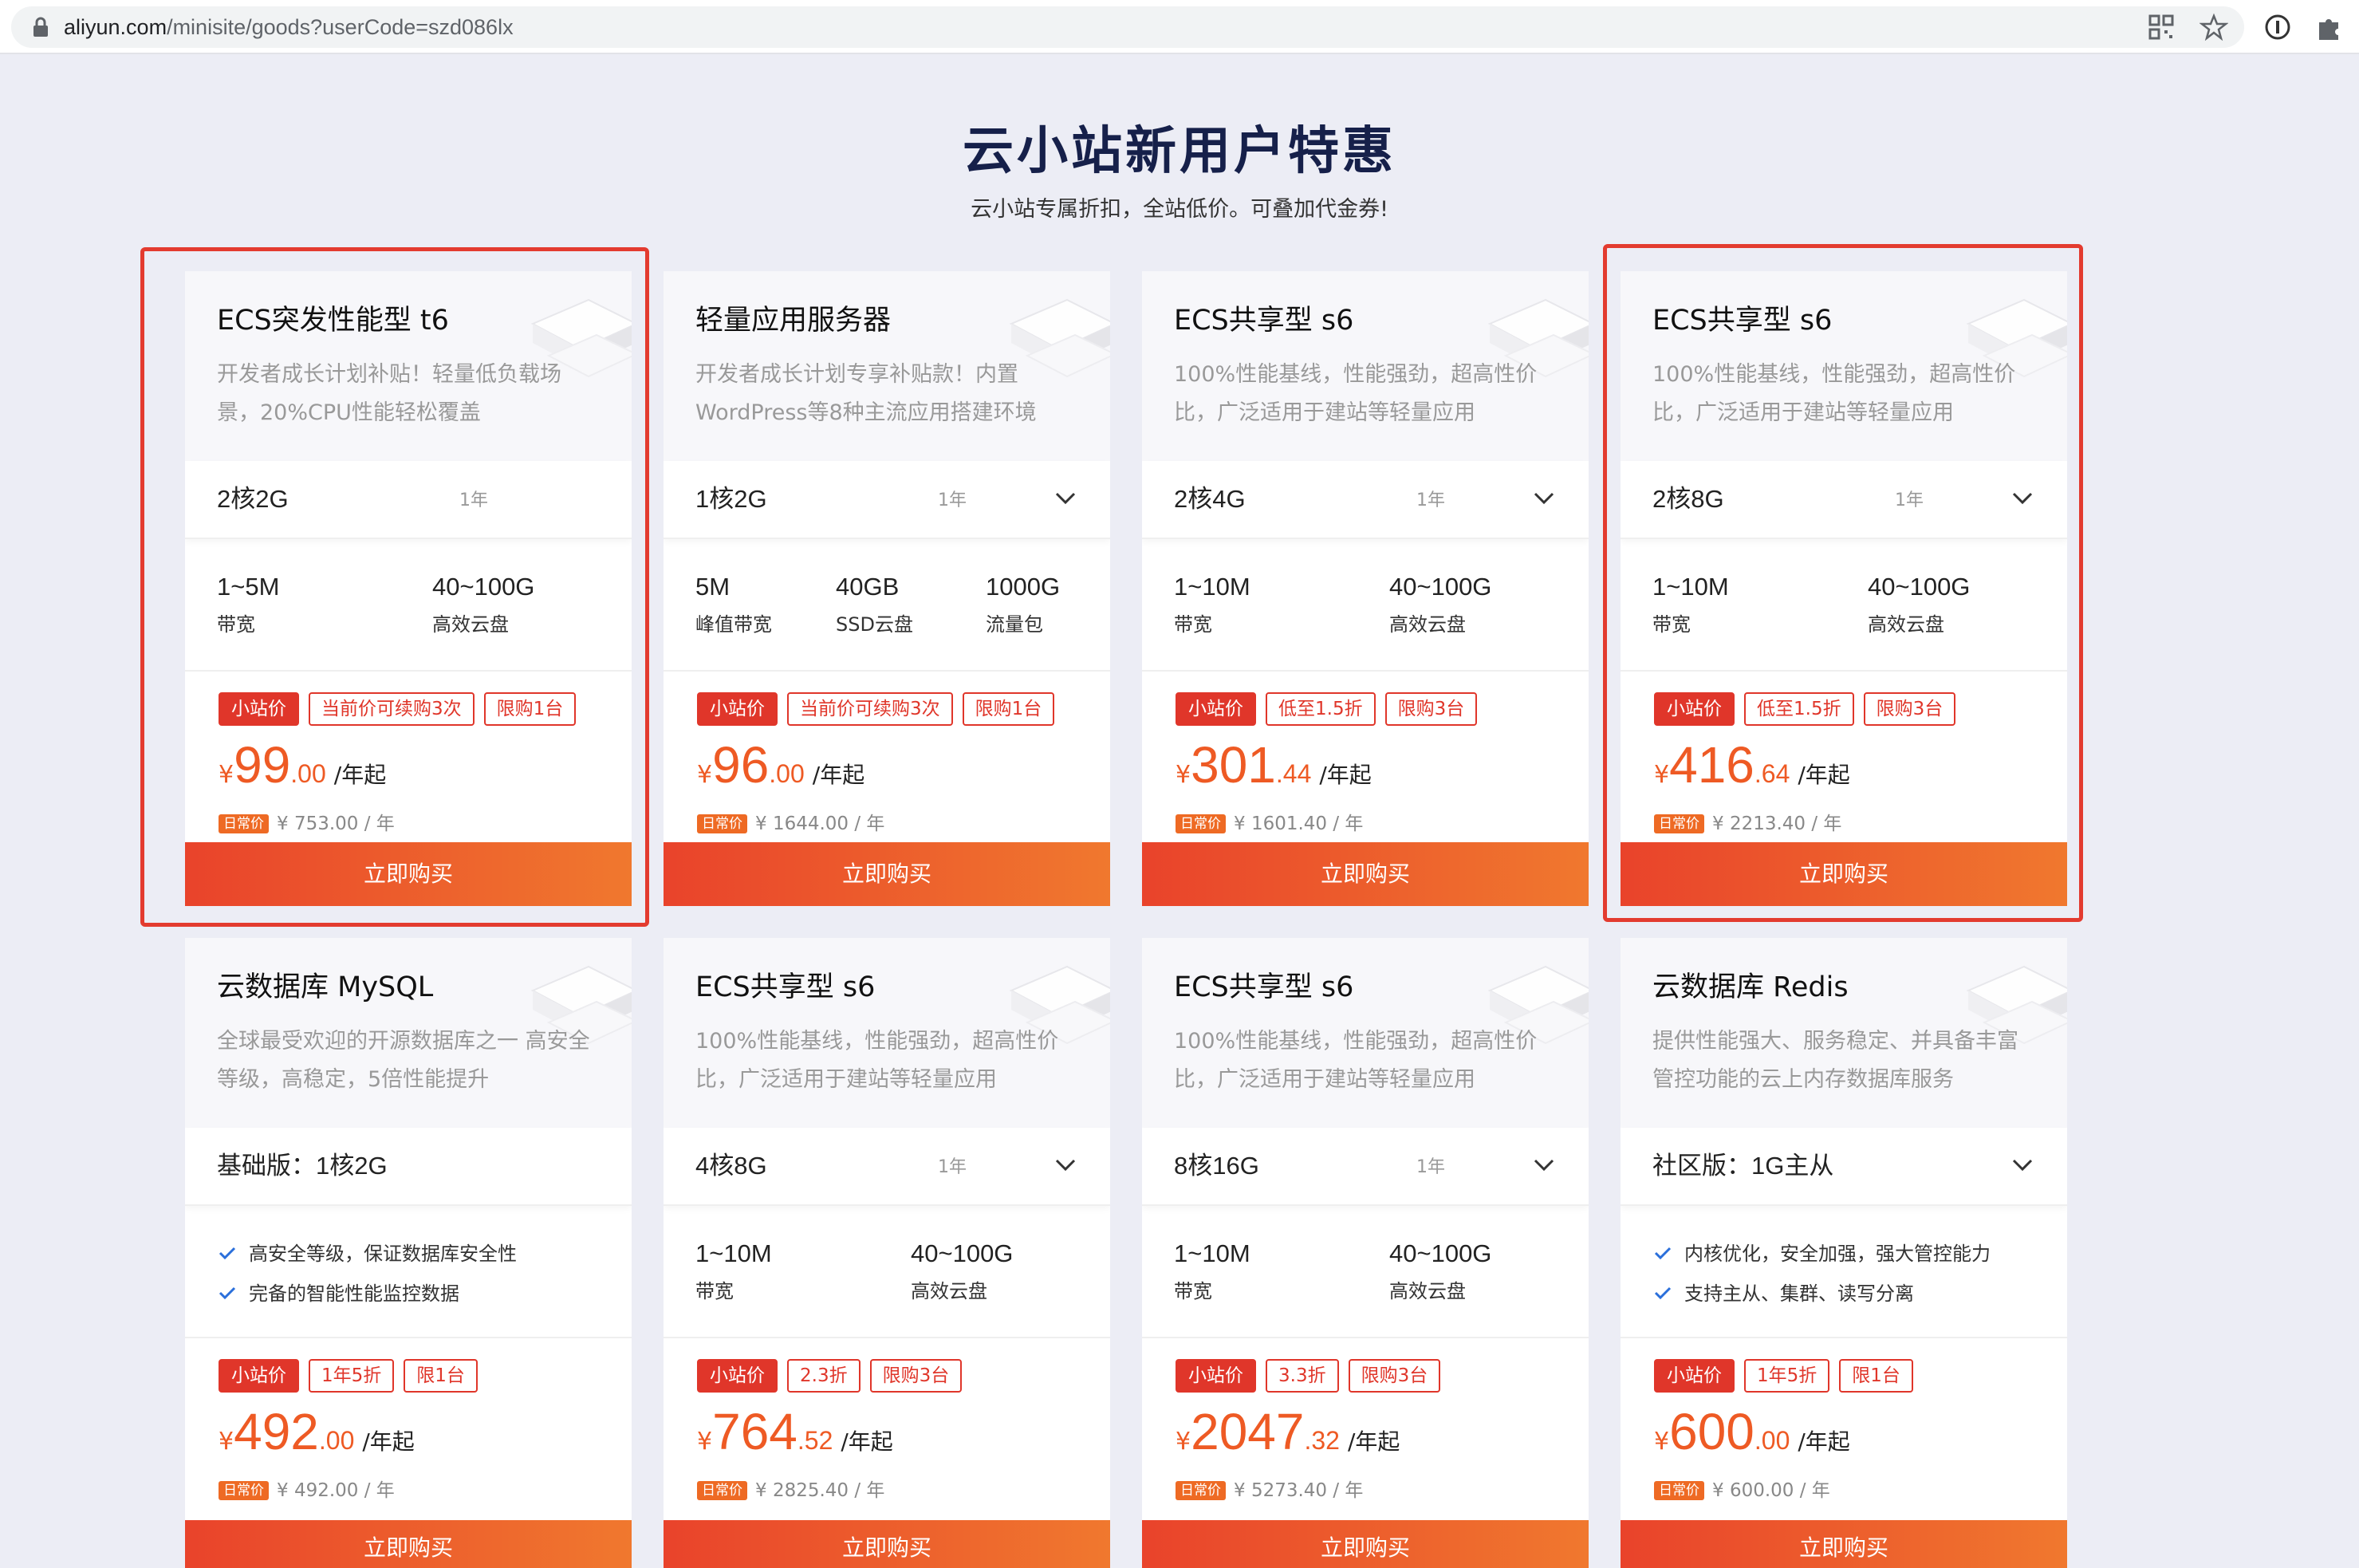 Image resolution: width=2359 pixels, height=1568 pixels. Describe the element at coordinates (1302, 1376) in the screenshot. I see `promo-tag: 3.3折` at that location.